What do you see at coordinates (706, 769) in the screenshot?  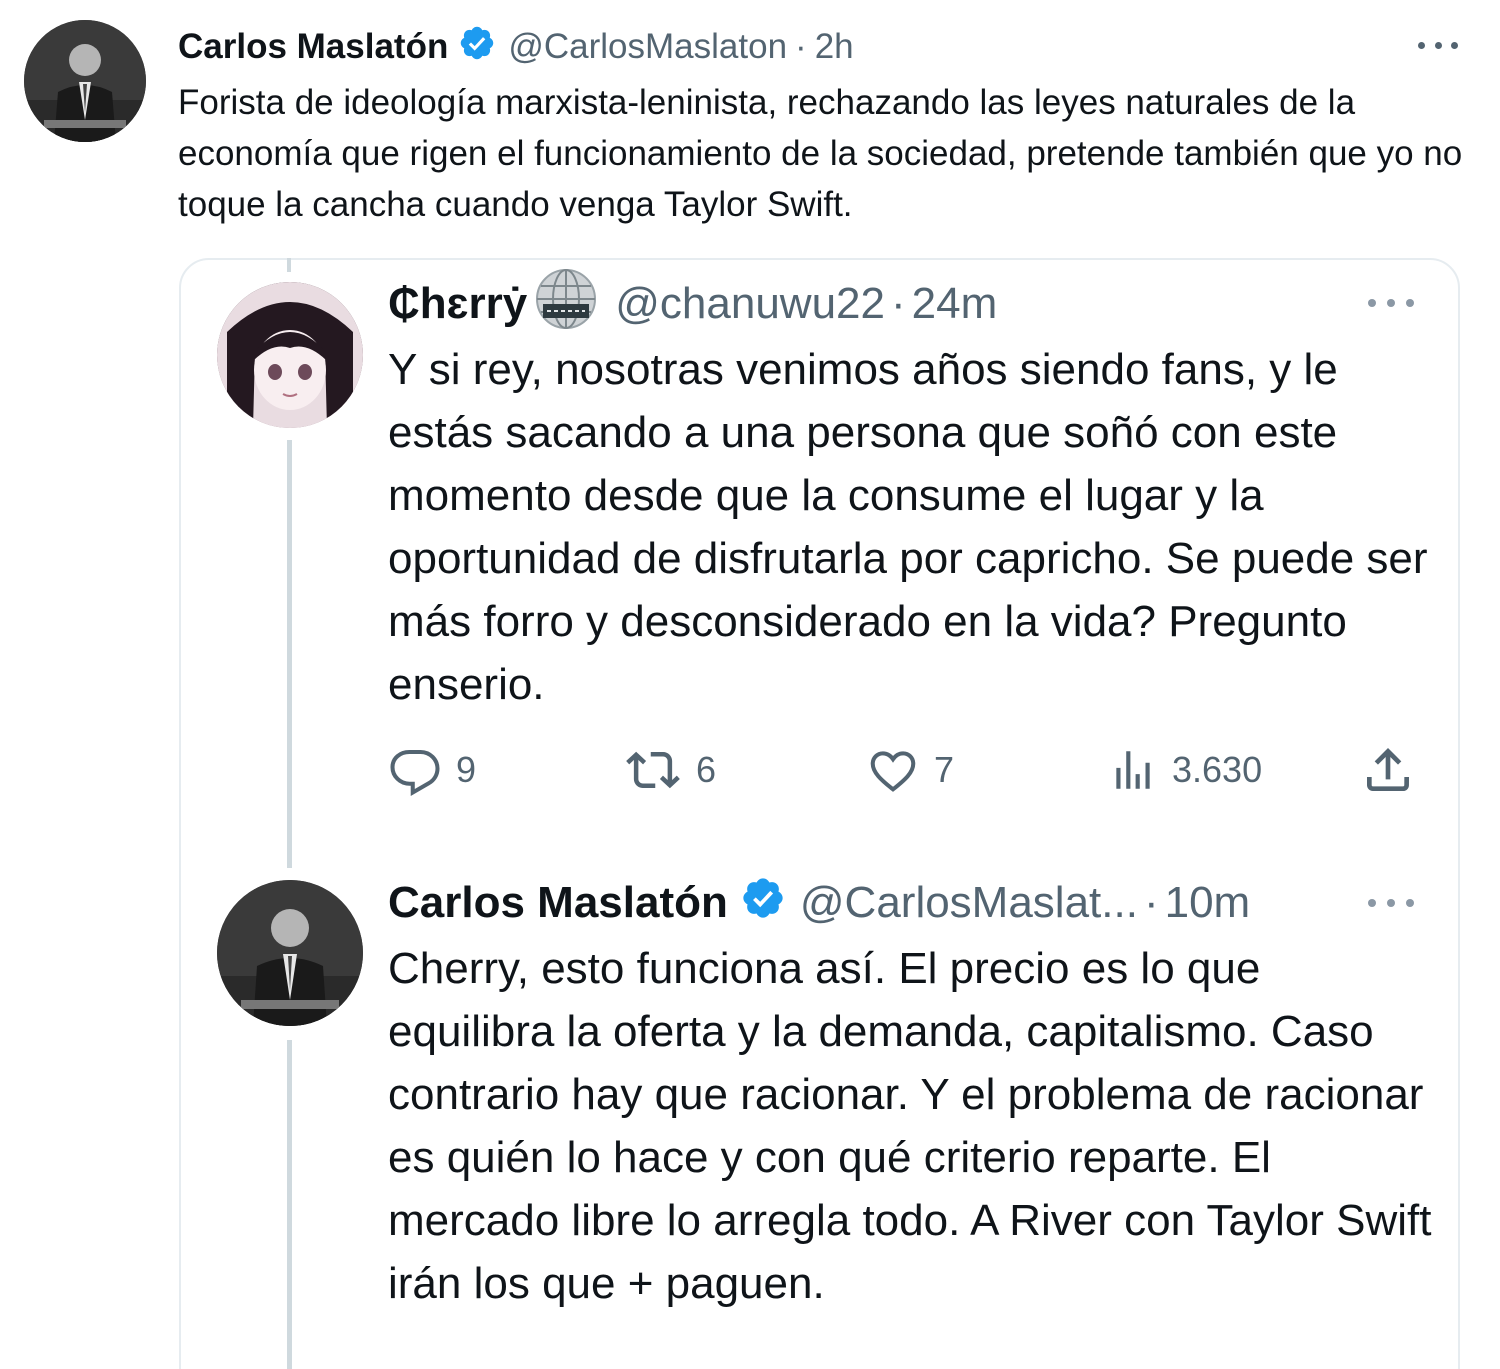 I see `retweet-count: 6` at bounding box center [706, 769].